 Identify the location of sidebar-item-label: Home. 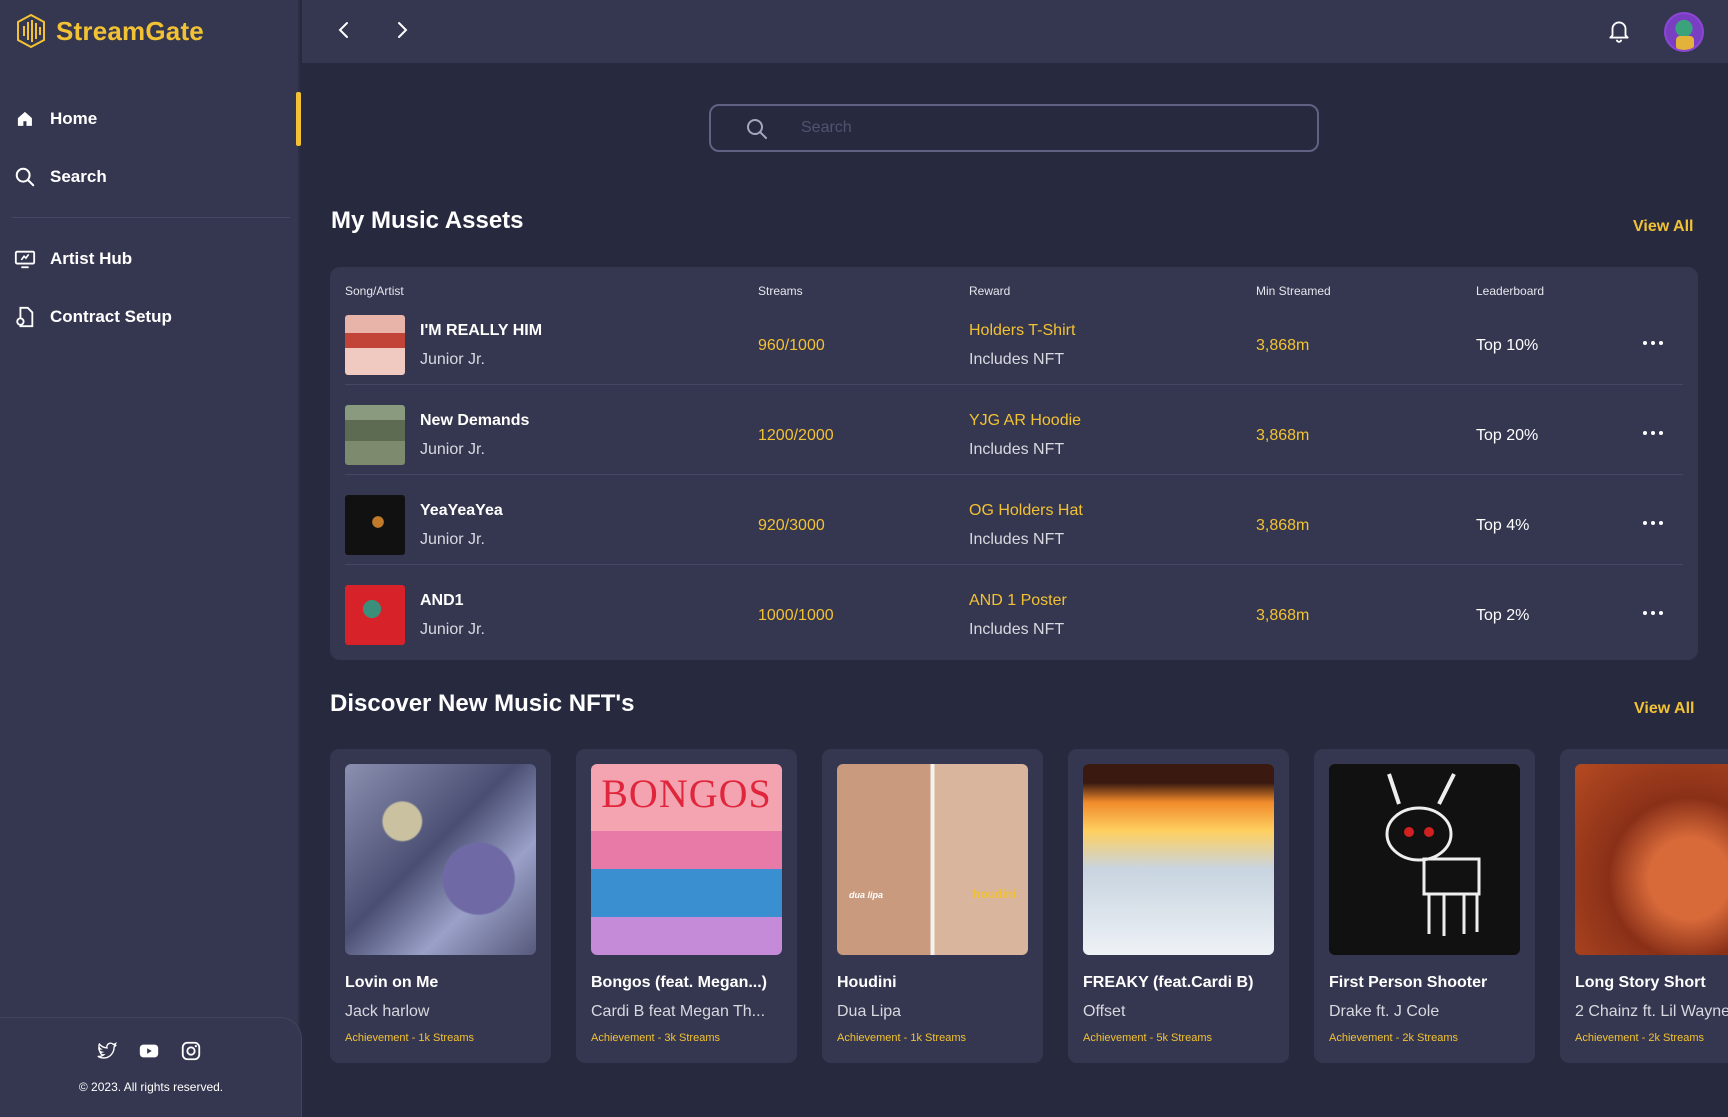
(74, 118).